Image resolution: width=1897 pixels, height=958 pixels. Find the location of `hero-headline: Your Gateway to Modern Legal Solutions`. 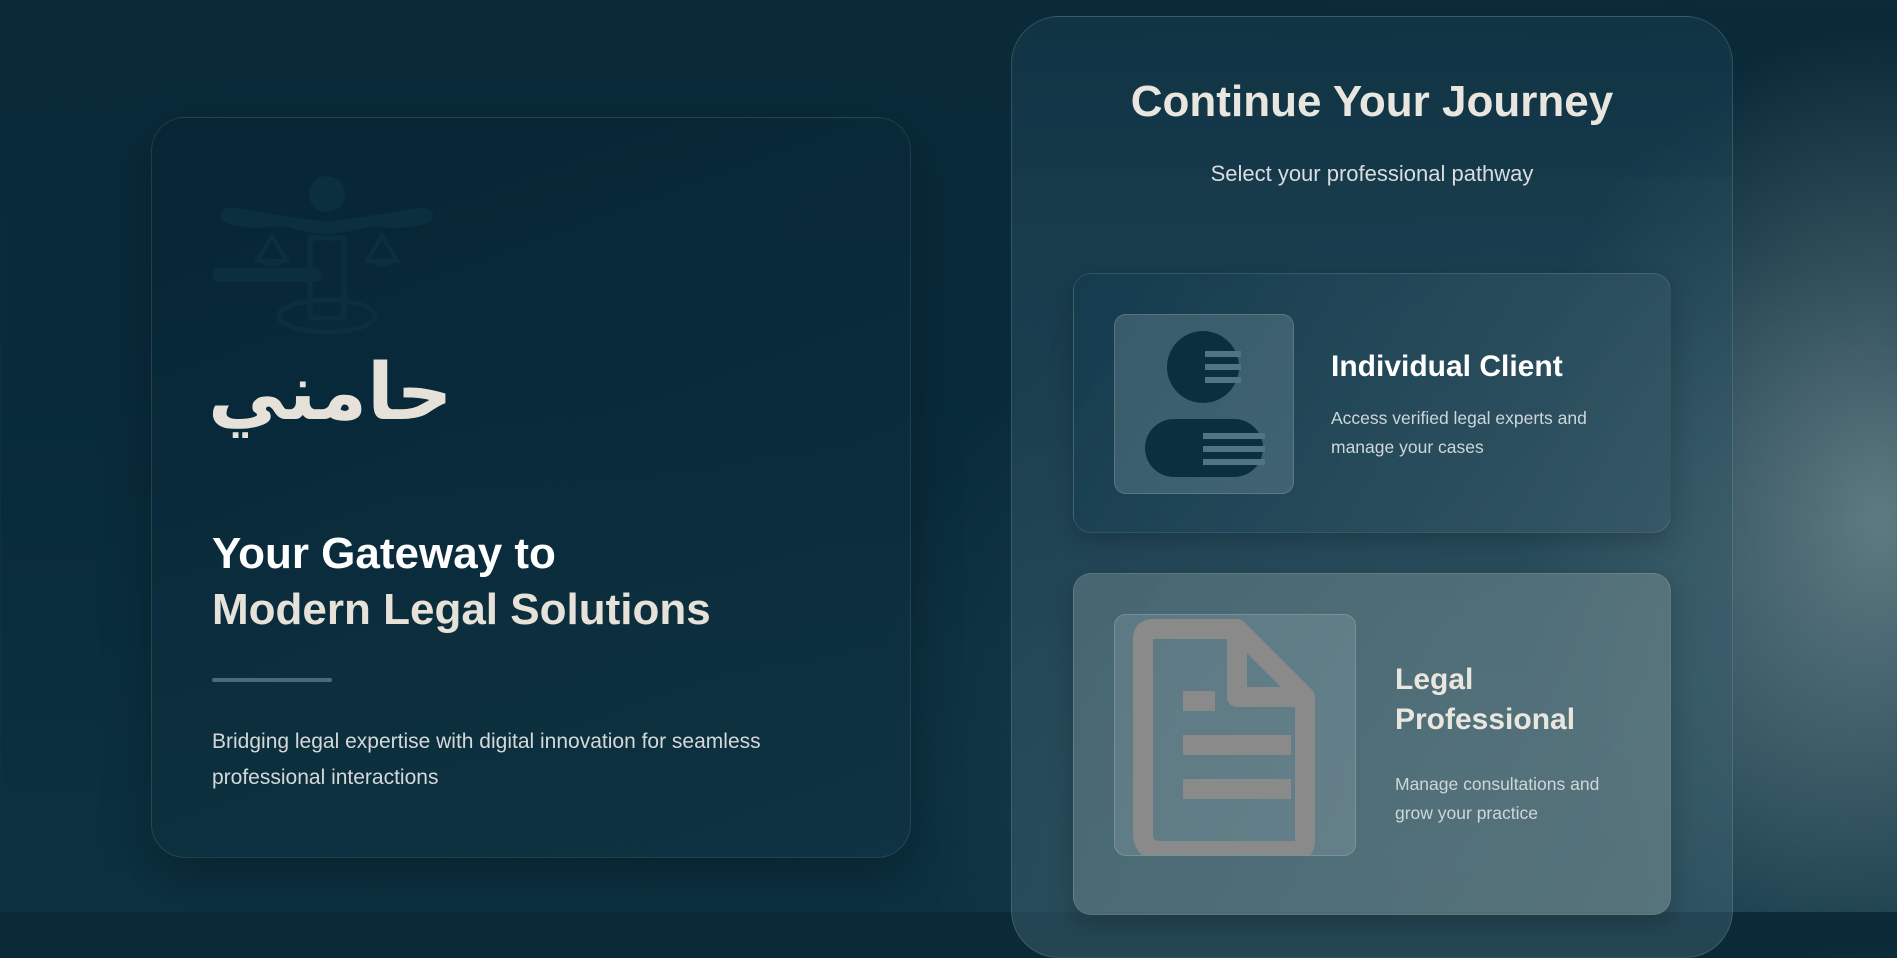

hero-headline: Your Gateway to Modern Legal Solutions is located at coordinates (461, 582).